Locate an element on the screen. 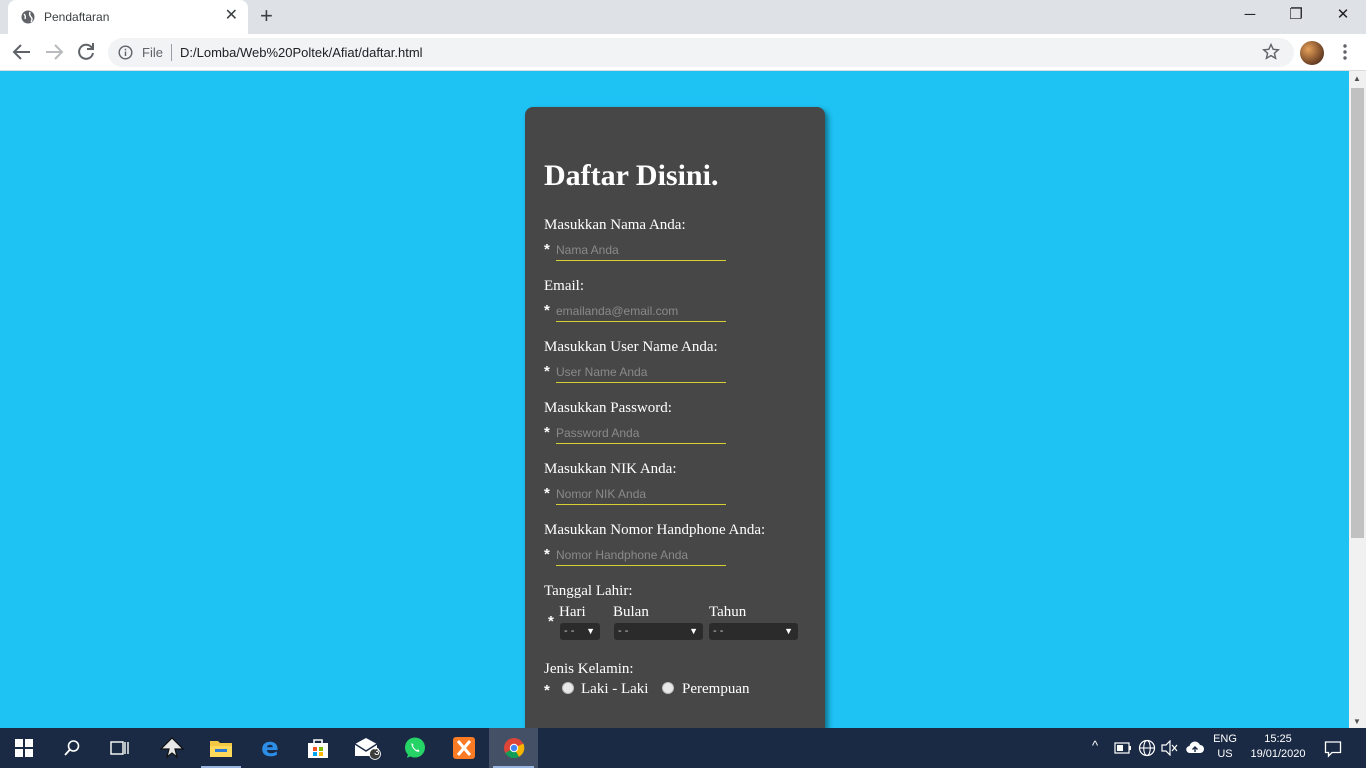 The height and width of the screenshot is (768, 1366). taskbar-app-xampp is located at coordinates (464, 748).